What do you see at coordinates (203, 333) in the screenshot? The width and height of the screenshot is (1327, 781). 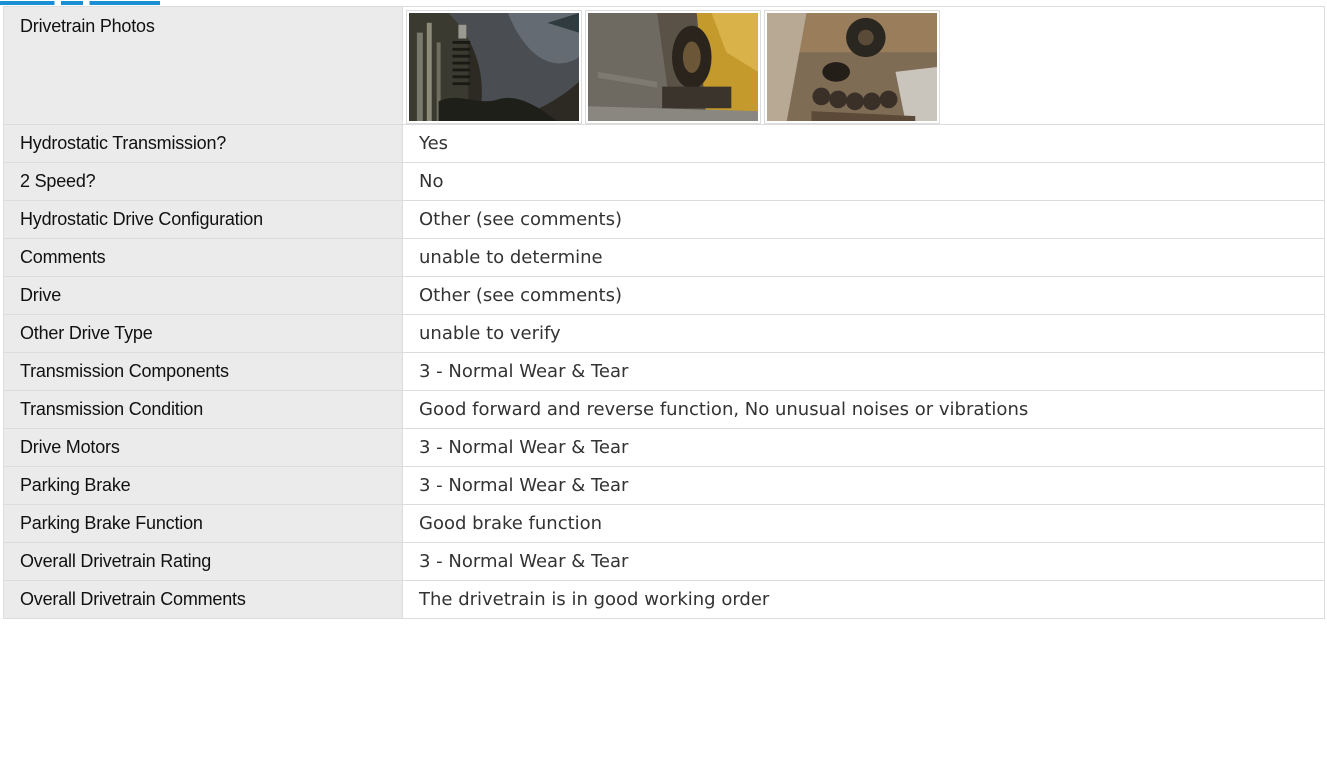 I see `row-label: Other Drive Type` at bounding box center [203, 333].